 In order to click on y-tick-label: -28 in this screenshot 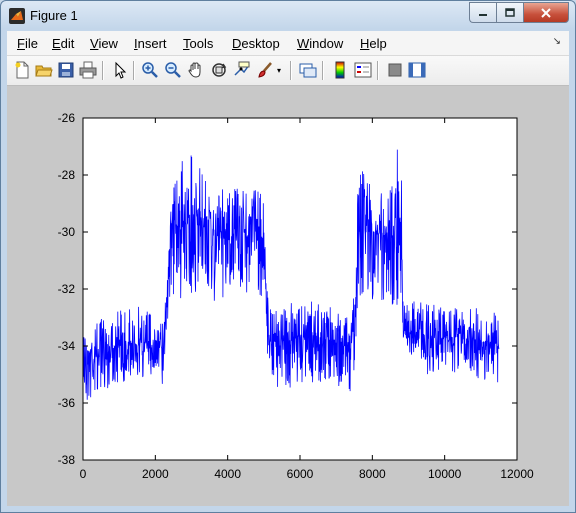, I will do `click(67, 175)`.